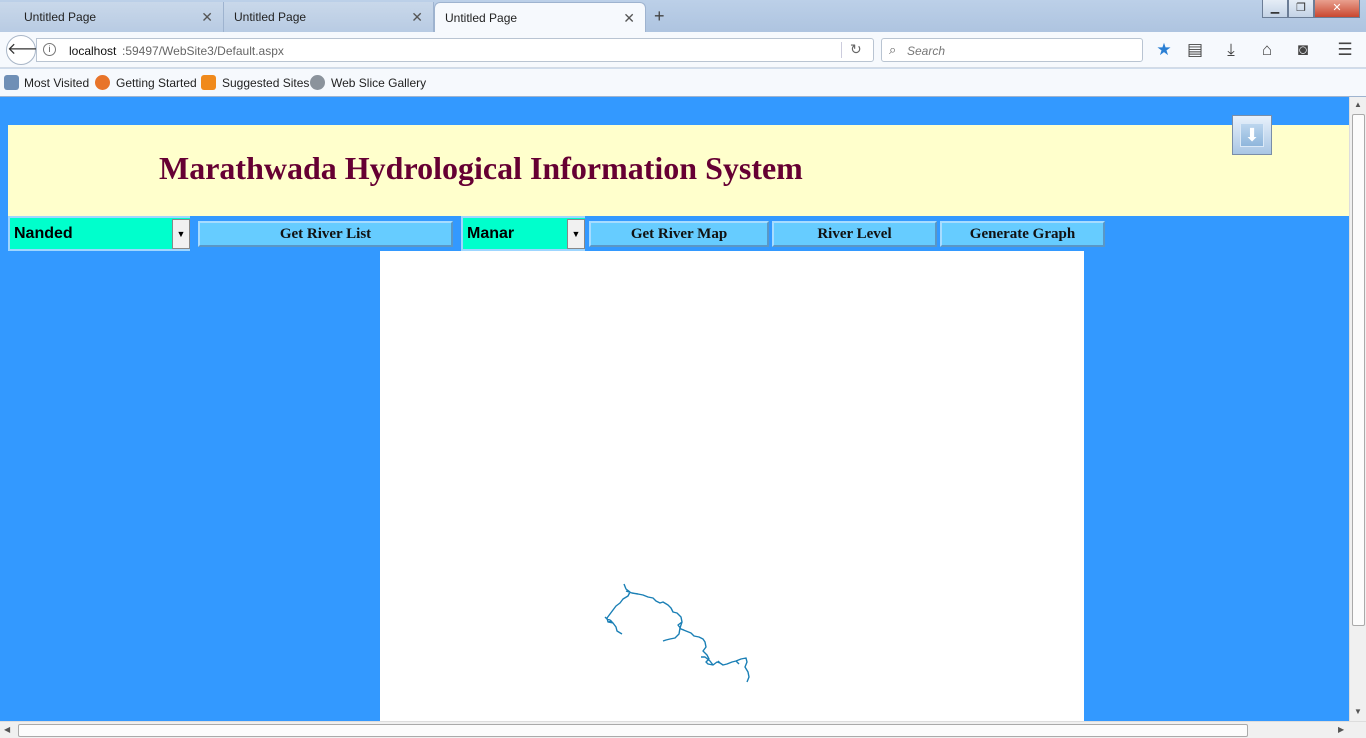 The width and height of the screenshot is (1366, 738). Describe the element at coordinates (1275, 9) in the screenshot. I see `minimize-icon: ▁` at that location.